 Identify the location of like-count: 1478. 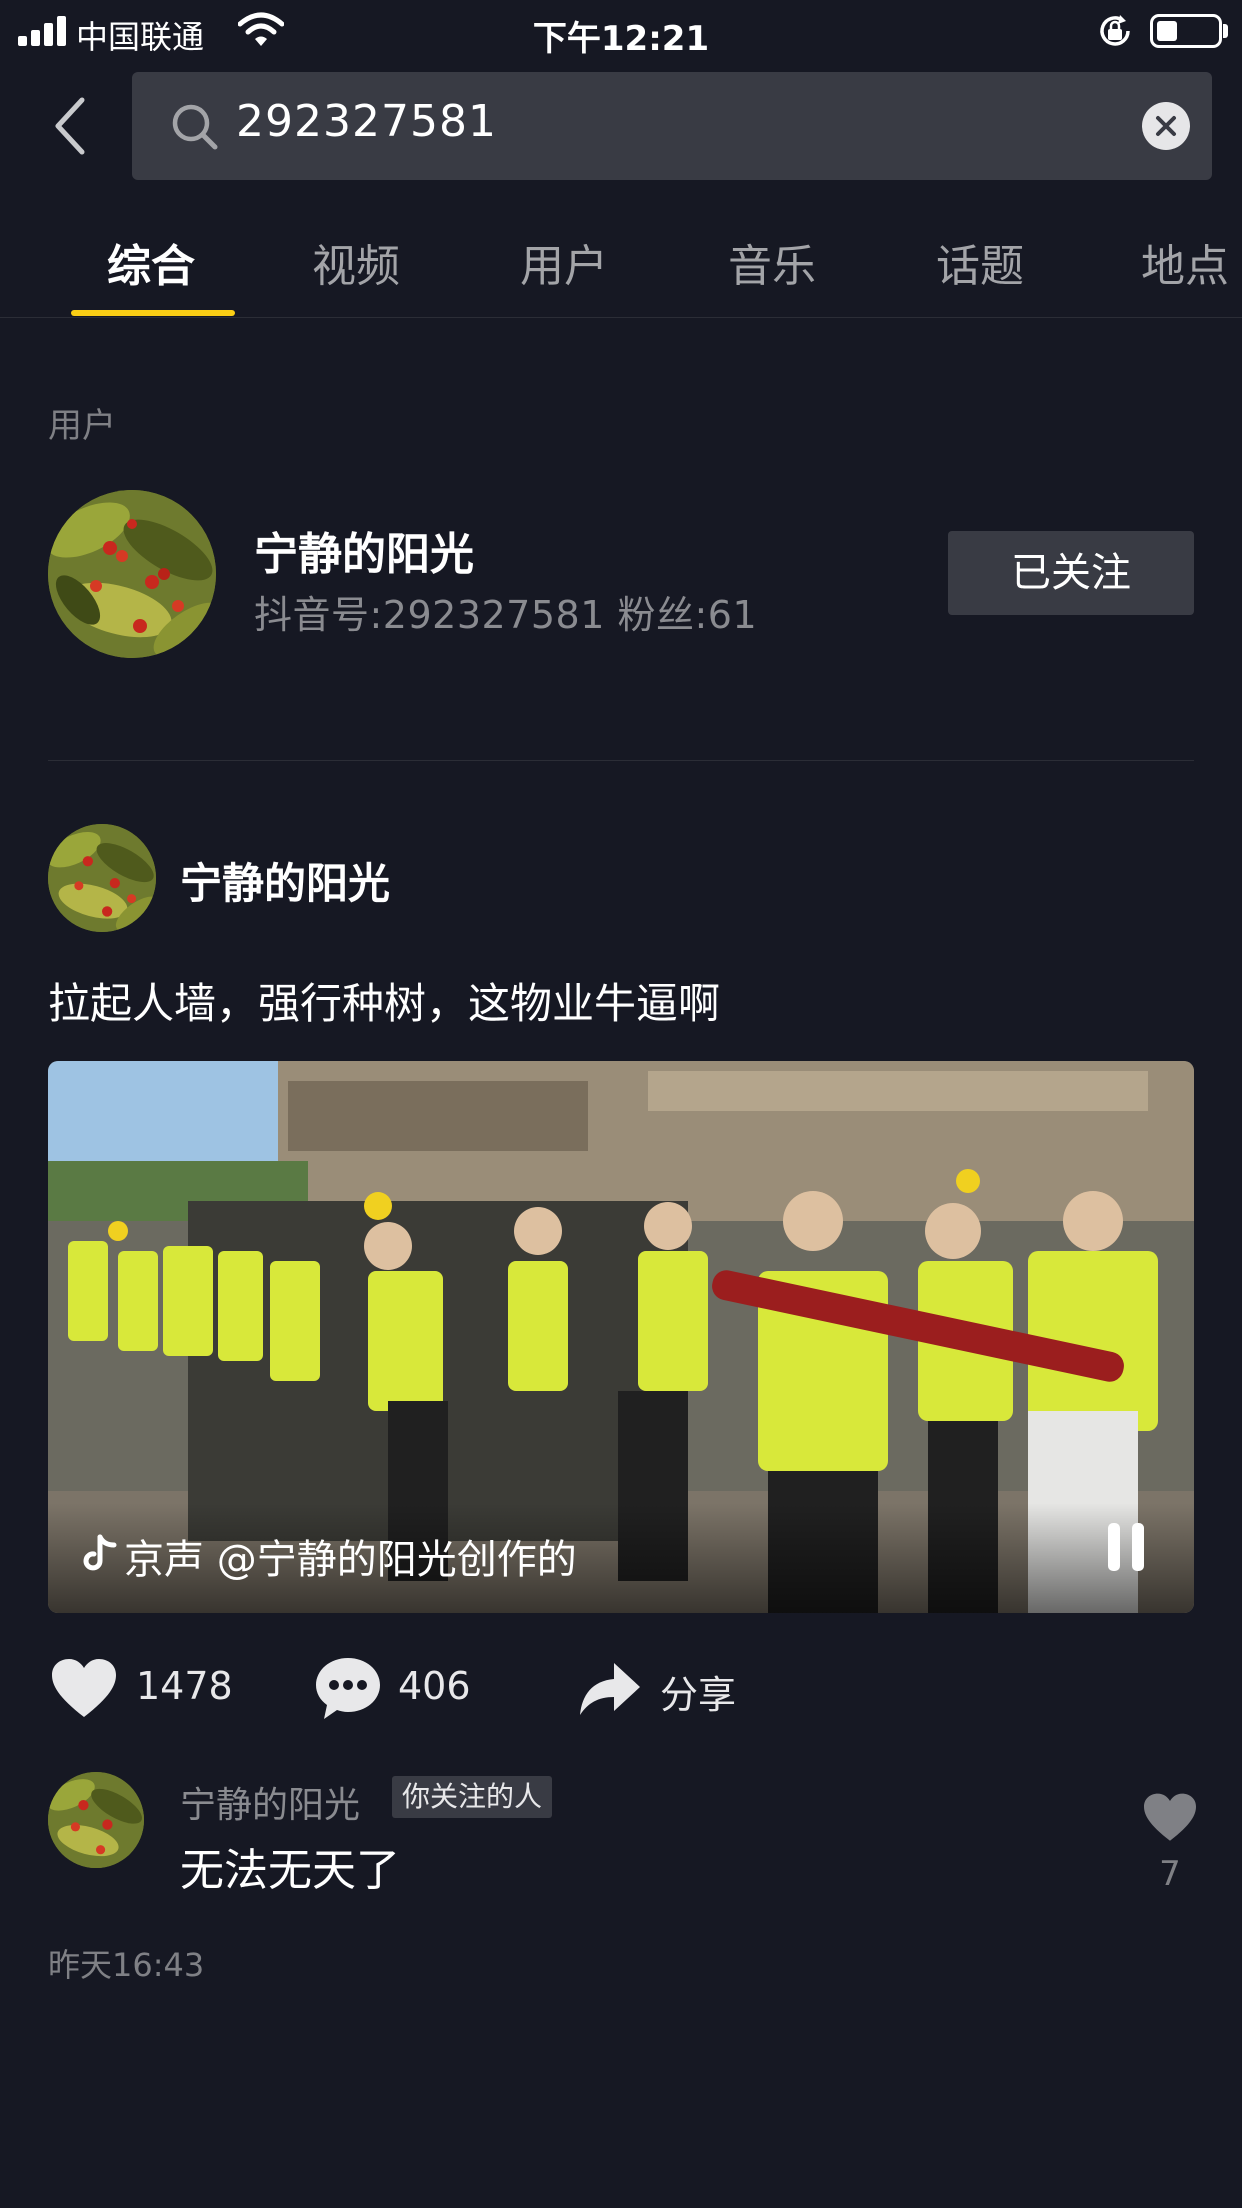
(184, 1686).